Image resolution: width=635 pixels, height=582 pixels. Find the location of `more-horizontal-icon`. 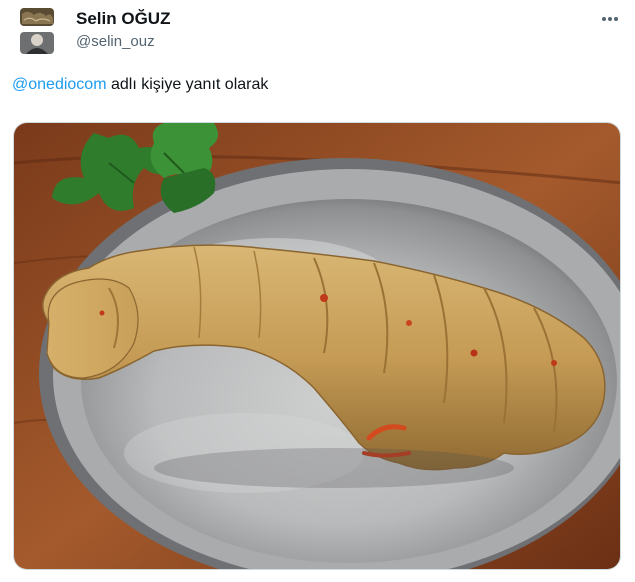

more-horizontal-icon is located at coordinates (610, 19).